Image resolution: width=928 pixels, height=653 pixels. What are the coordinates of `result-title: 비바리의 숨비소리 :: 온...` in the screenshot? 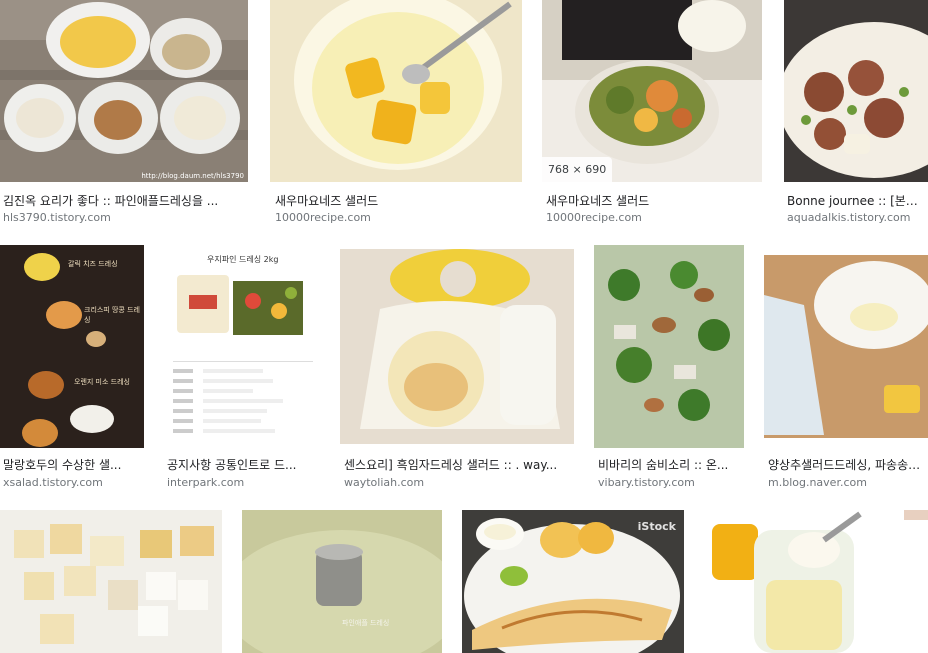 It's located at (671, 464).